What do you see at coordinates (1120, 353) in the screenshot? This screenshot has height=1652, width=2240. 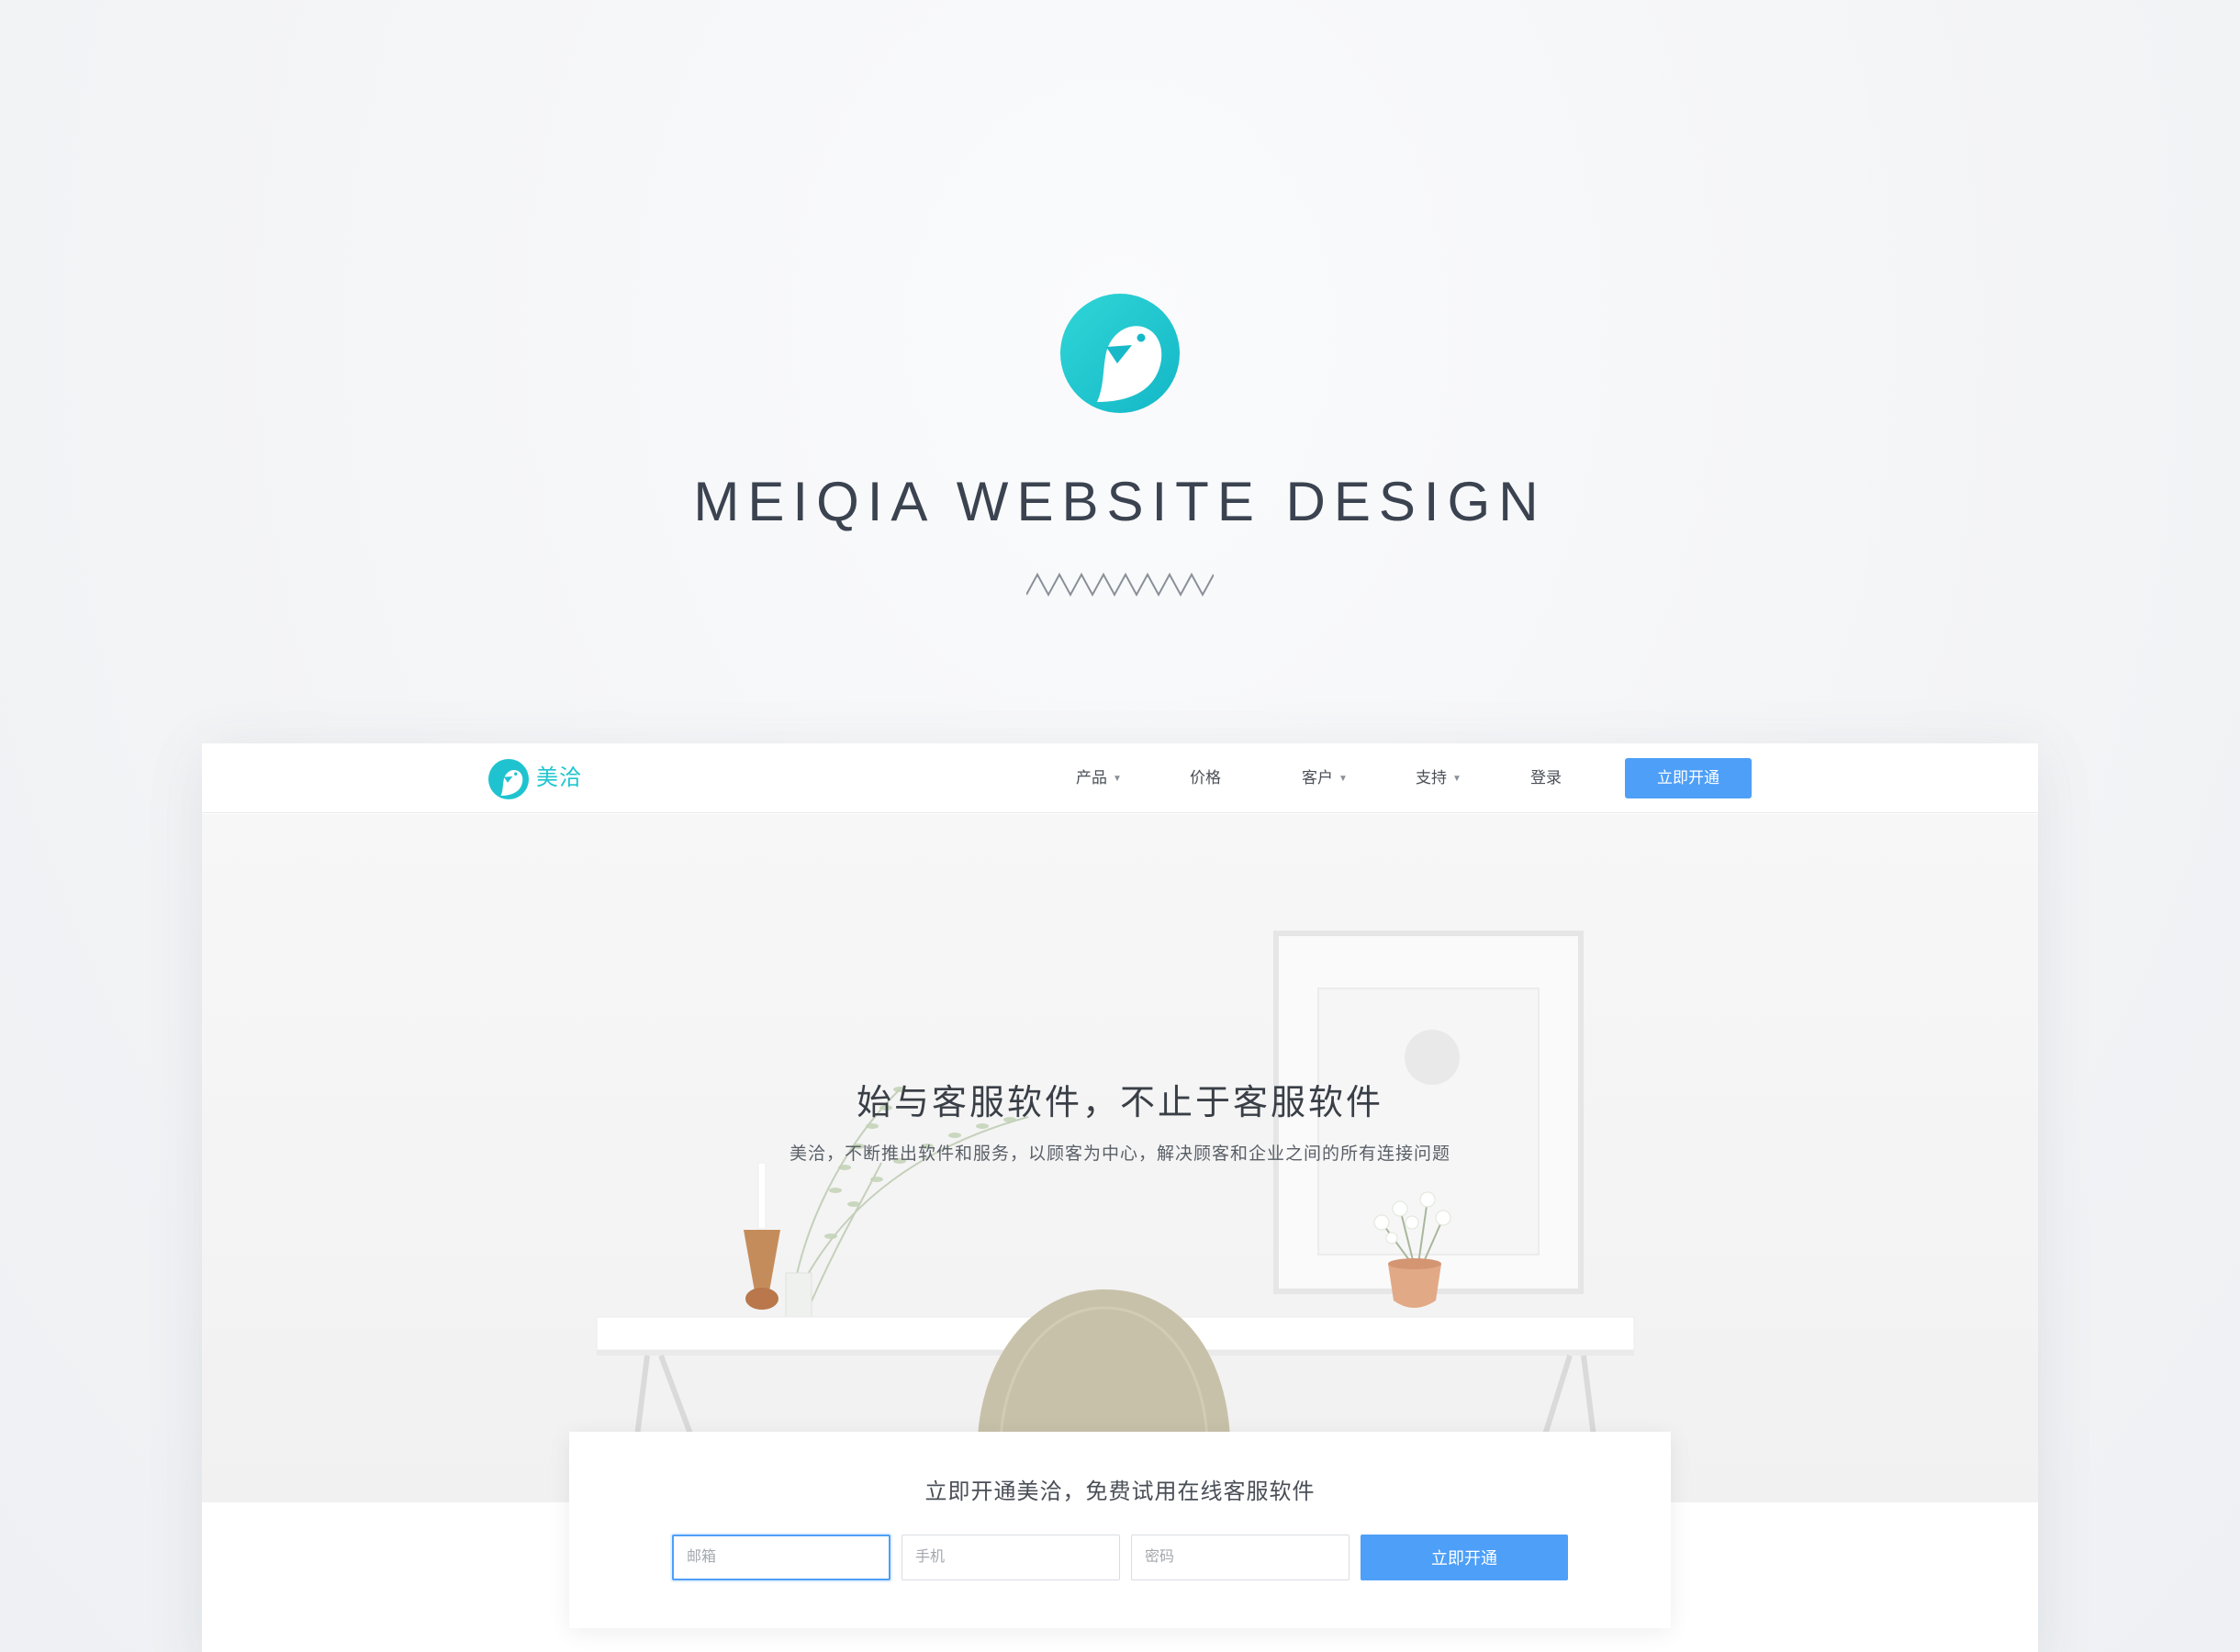 I see `meiqia-bird-logo-icon` at bounding box center [1120, 353].